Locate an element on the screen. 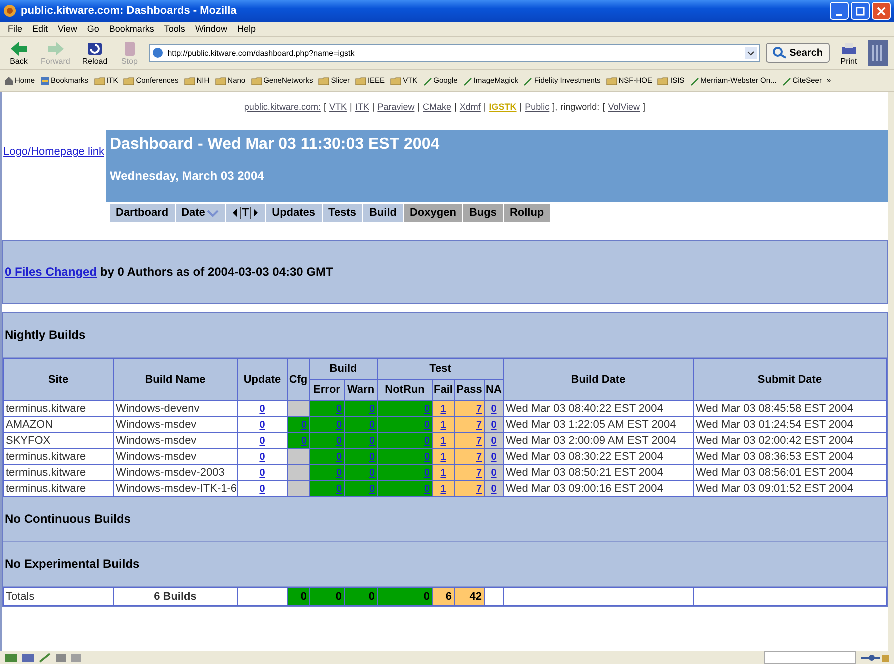  project-link: ITK is located at coordinates (362, 107).